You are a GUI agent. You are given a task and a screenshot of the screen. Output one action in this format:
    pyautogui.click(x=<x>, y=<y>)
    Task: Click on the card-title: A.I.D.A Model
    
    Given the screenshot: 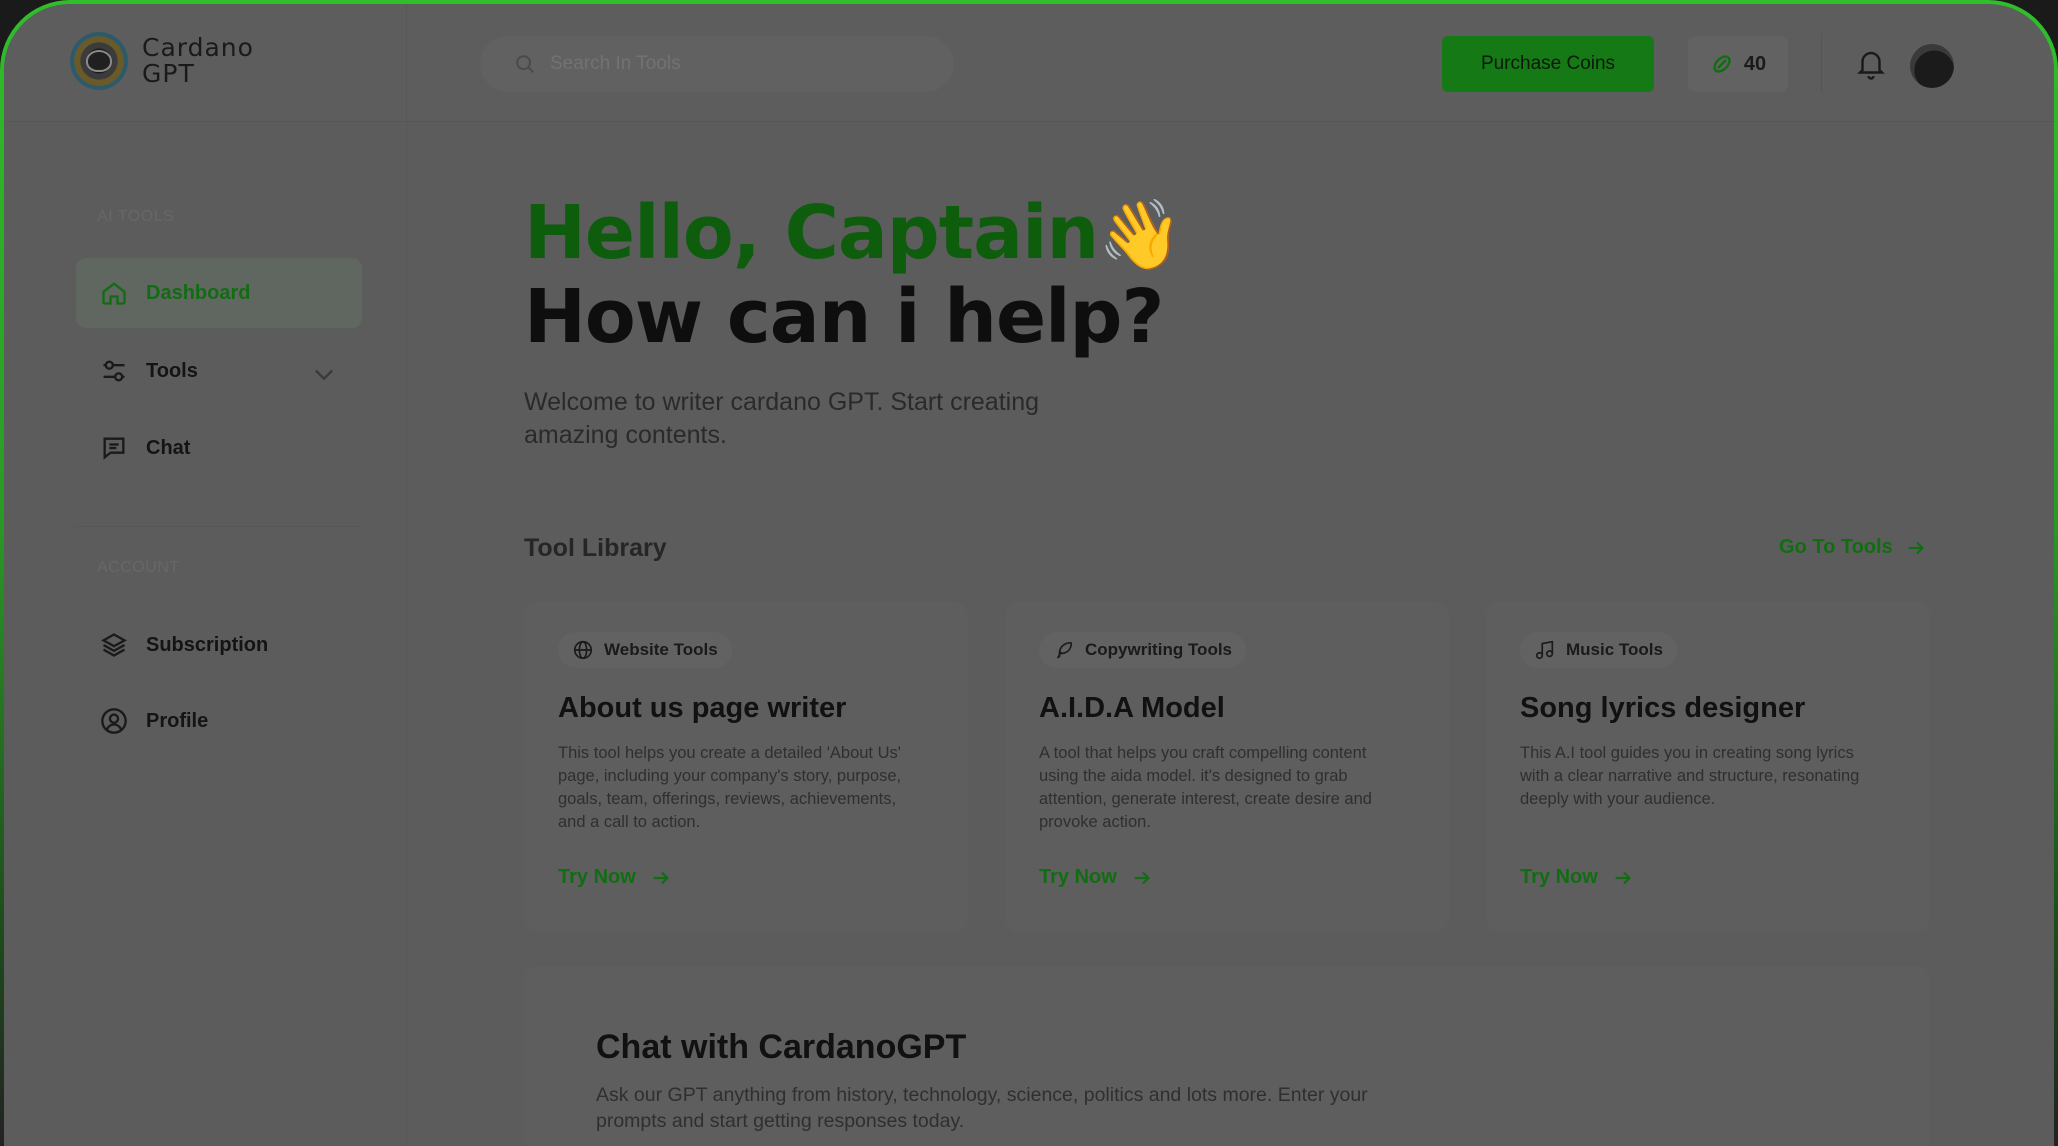 What is the action you would take?
    pyautogui.click(x=1132, y=708)
    